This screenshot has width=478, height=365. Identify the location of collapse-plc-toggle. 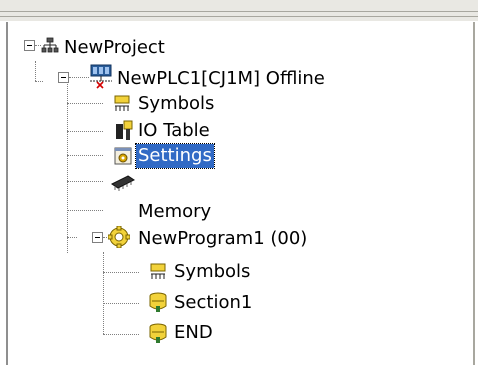
(63, 77).